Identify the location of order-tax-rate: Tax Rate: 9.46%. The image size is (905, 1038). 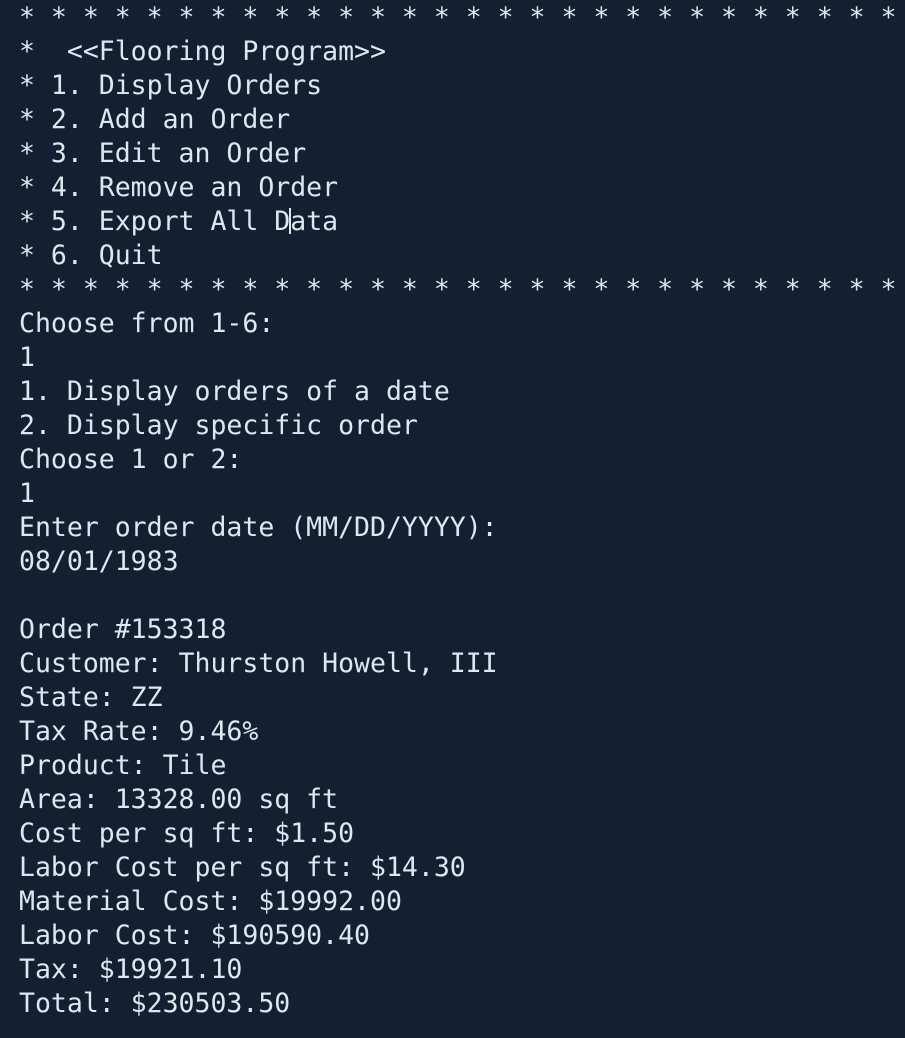
(139, 731).